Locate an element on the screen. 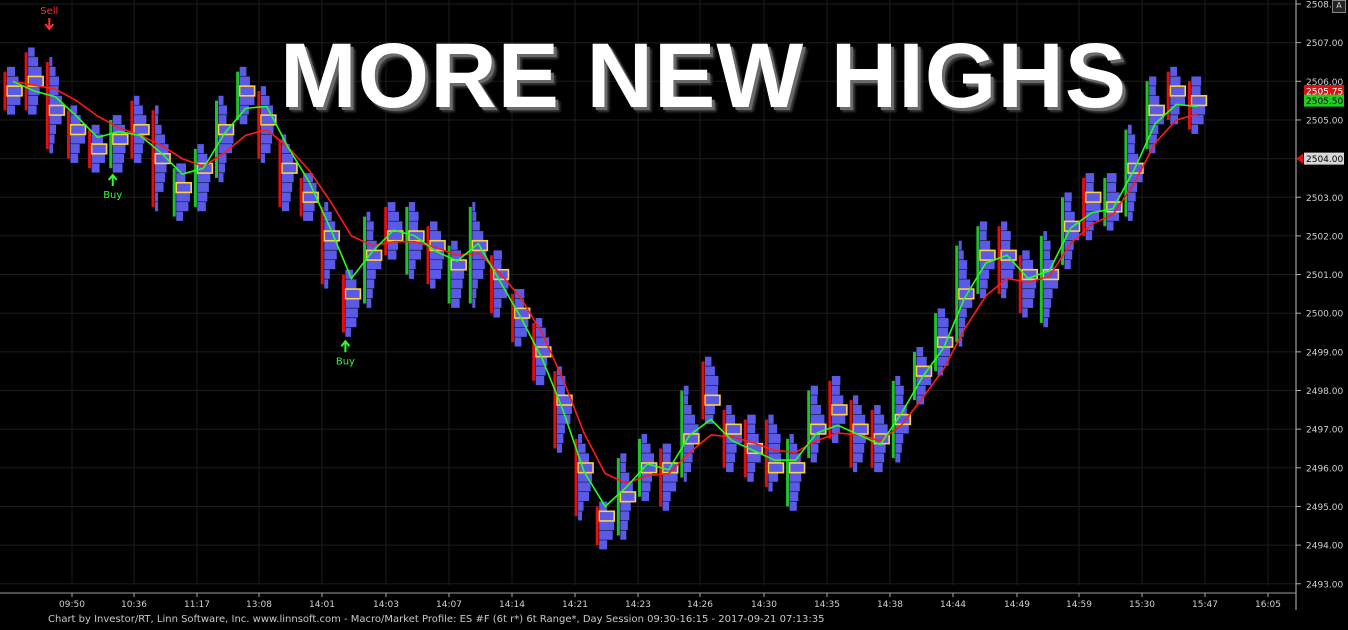 This screenshot has height=630, width=1348. buy-arrow-icon is located at coordinates (345, 346).